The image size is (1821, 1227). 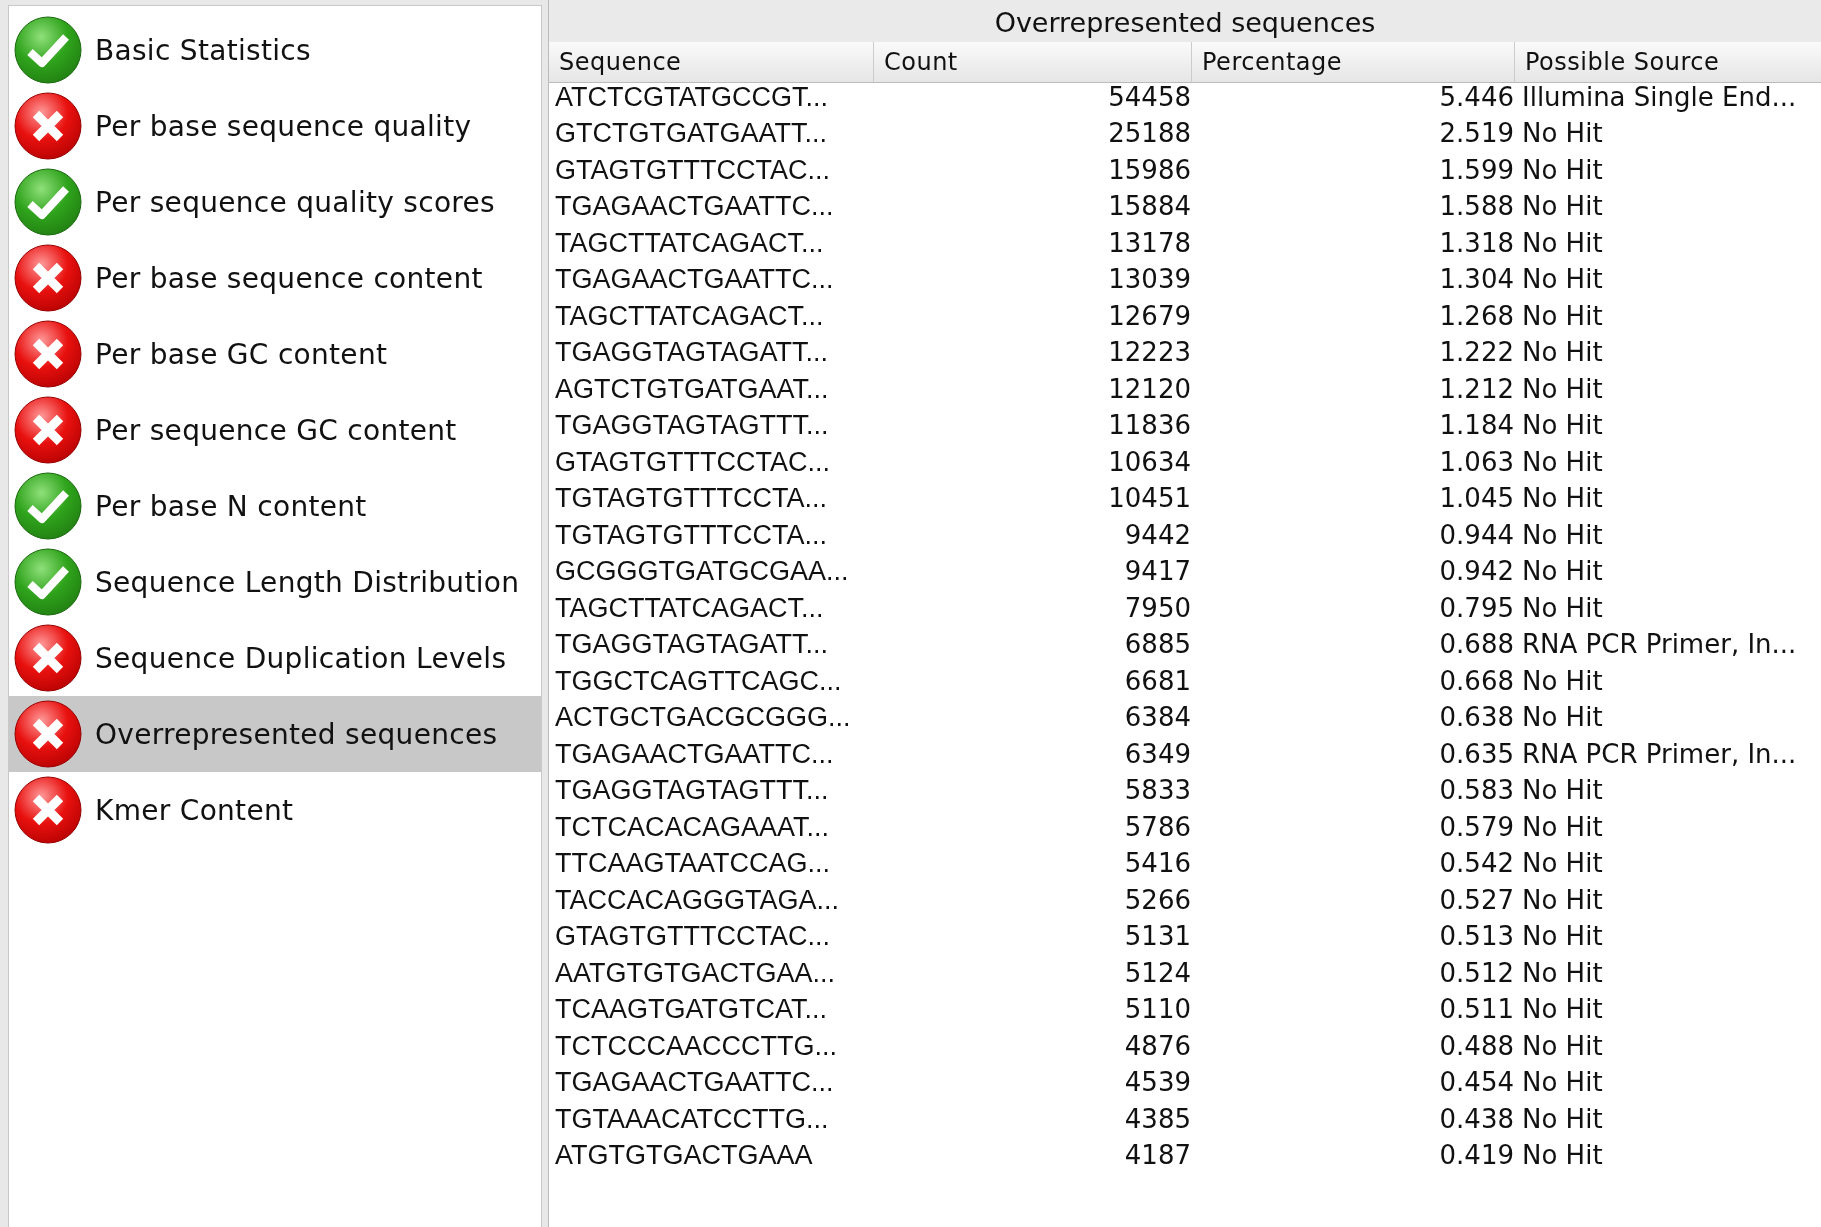 I want to click on table-cell: 0.668, so click(x=1476, y=680).